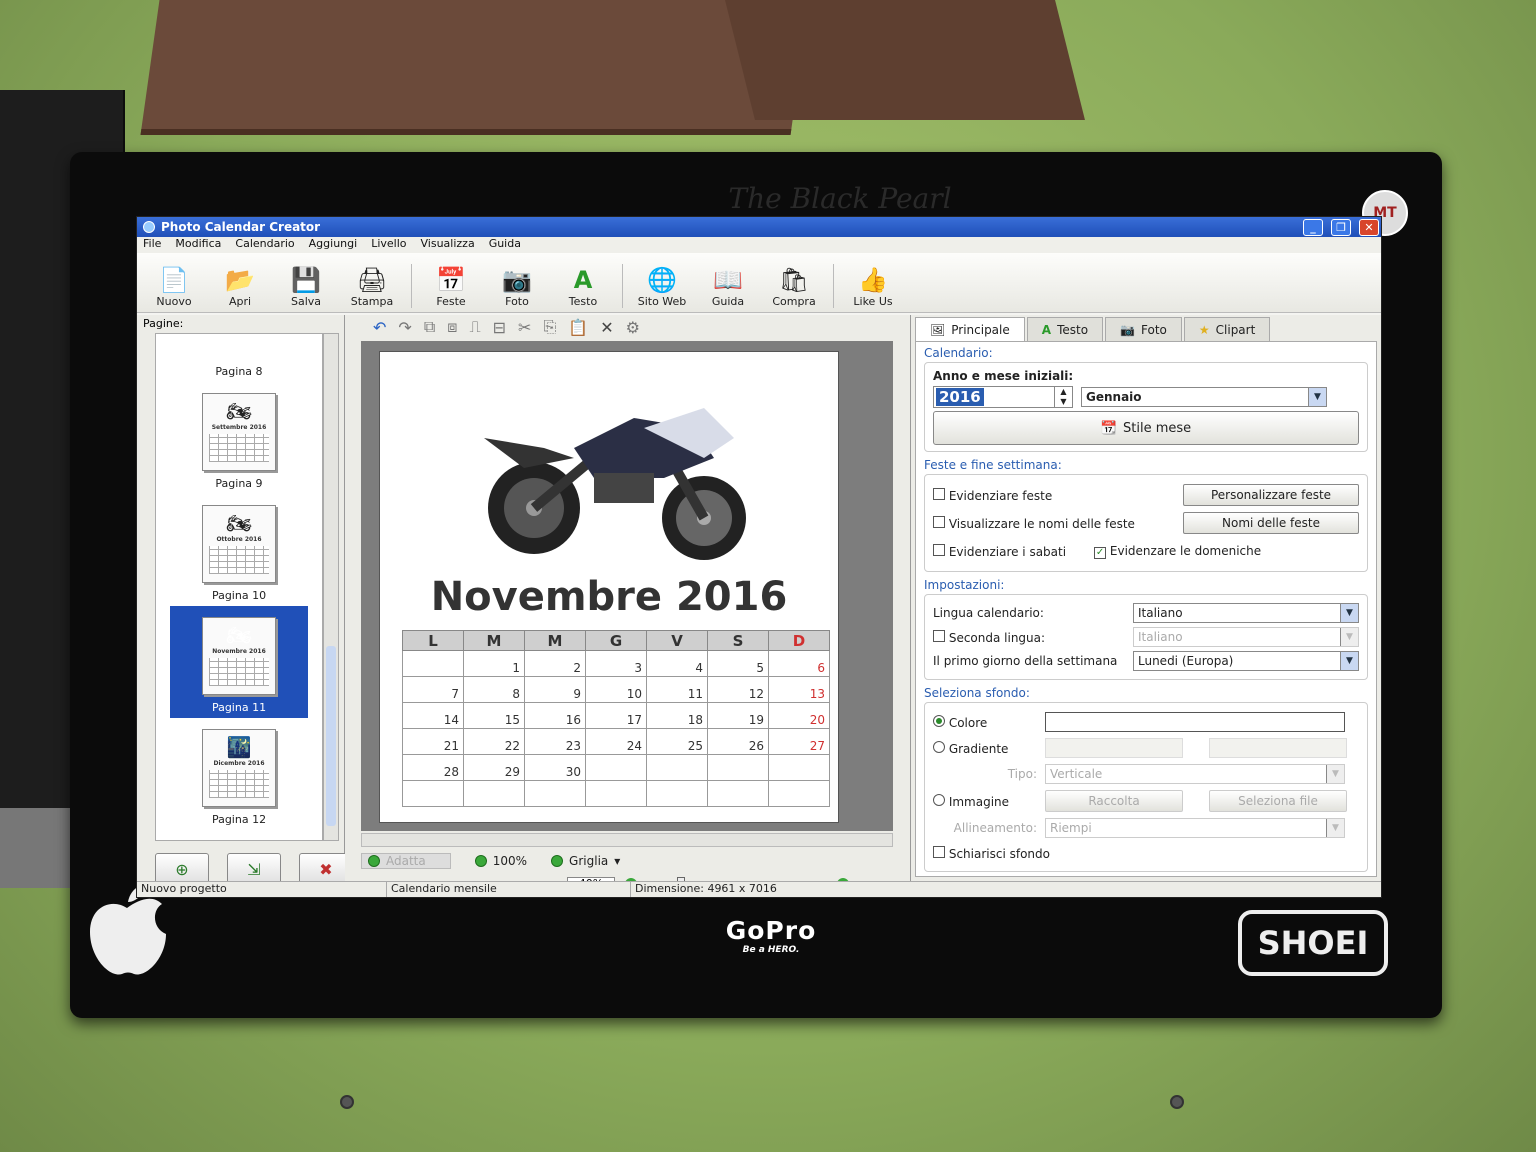  I want to click on testo-button: A Testo, so click(583, 286).